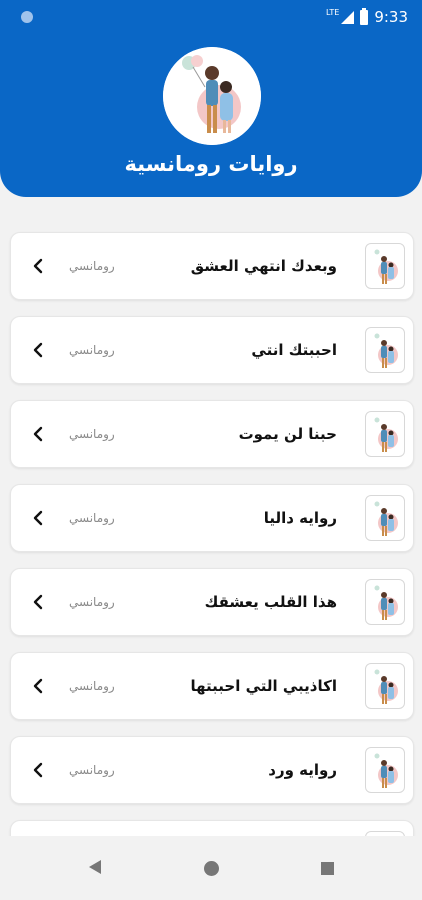  Describe the element at coordinates (294, 350) in the screenshot. I see `story-title: احببتك انتي` at that location.